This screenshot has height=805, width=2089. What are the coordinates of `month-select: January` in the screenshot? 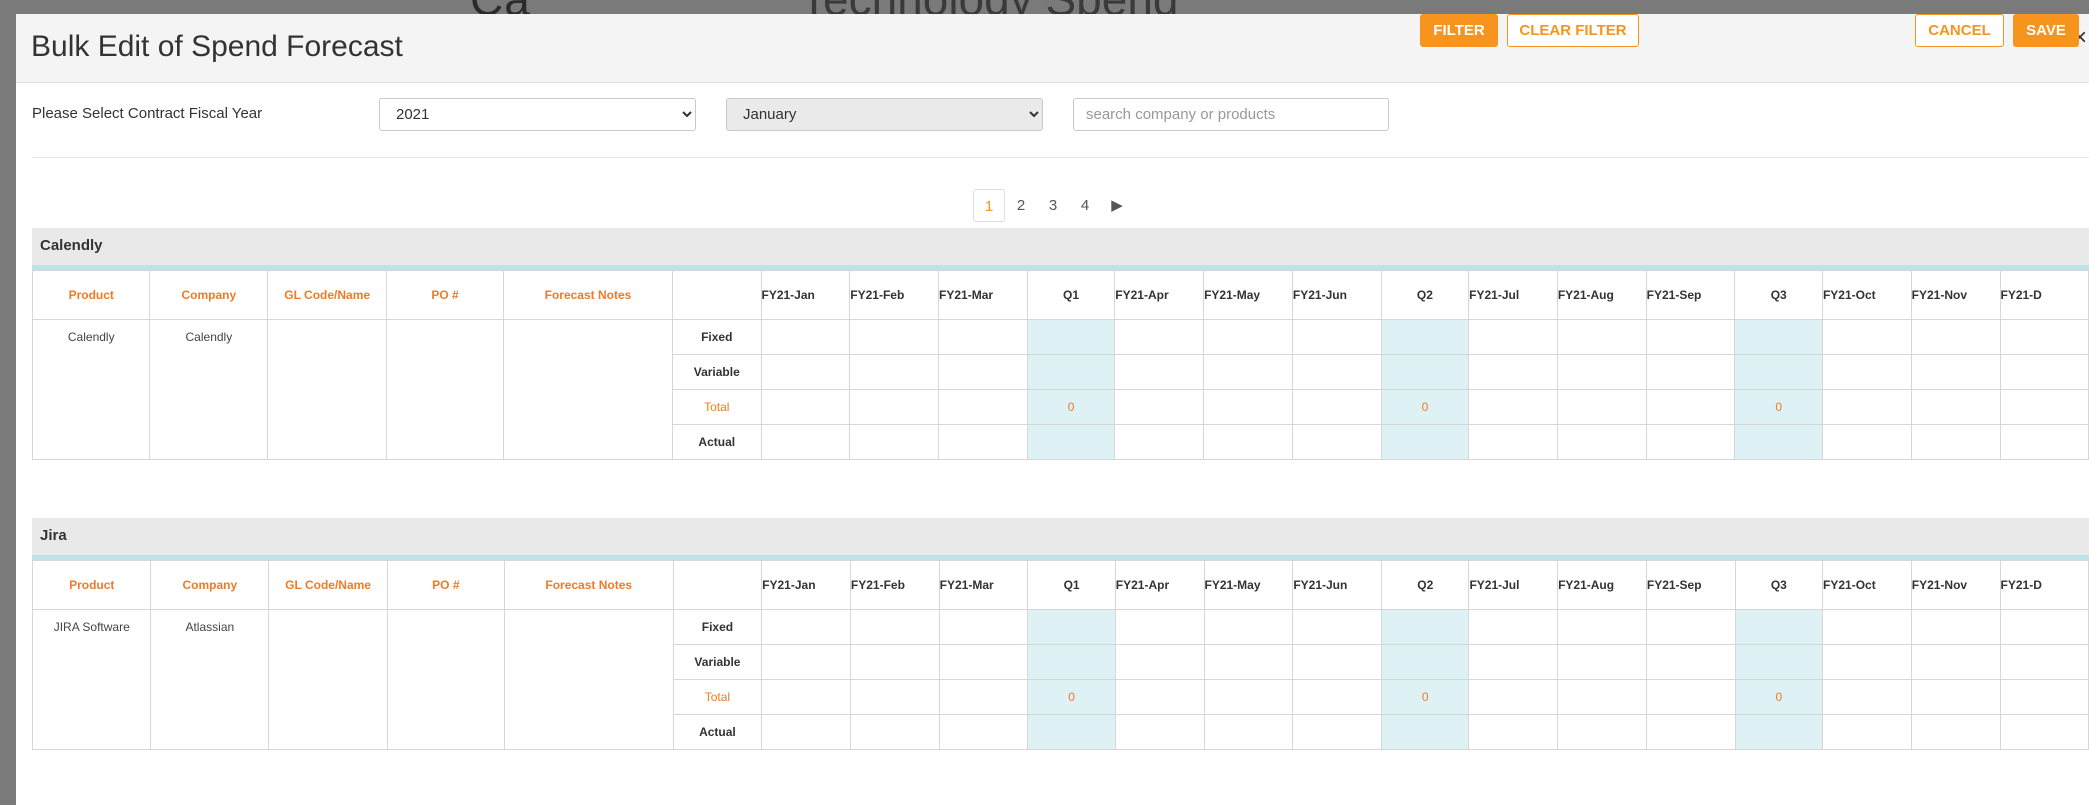 It's located at (884, 114).